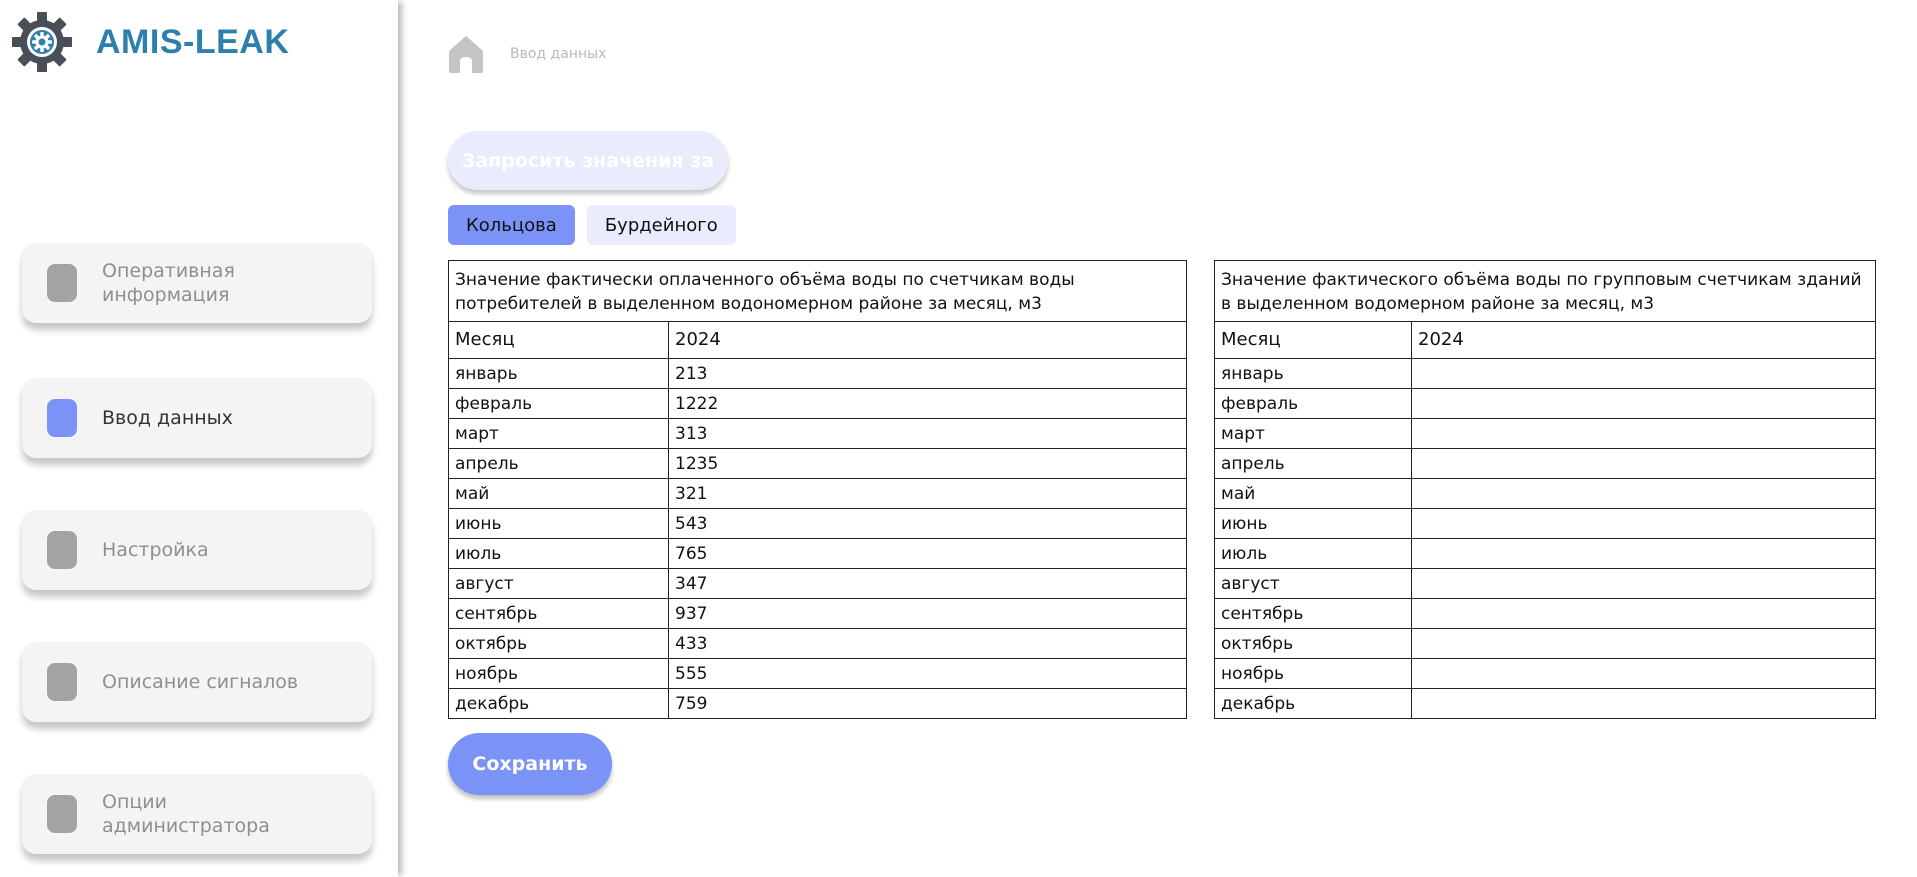  I want to click on table-row: май, so click(1545, 493).